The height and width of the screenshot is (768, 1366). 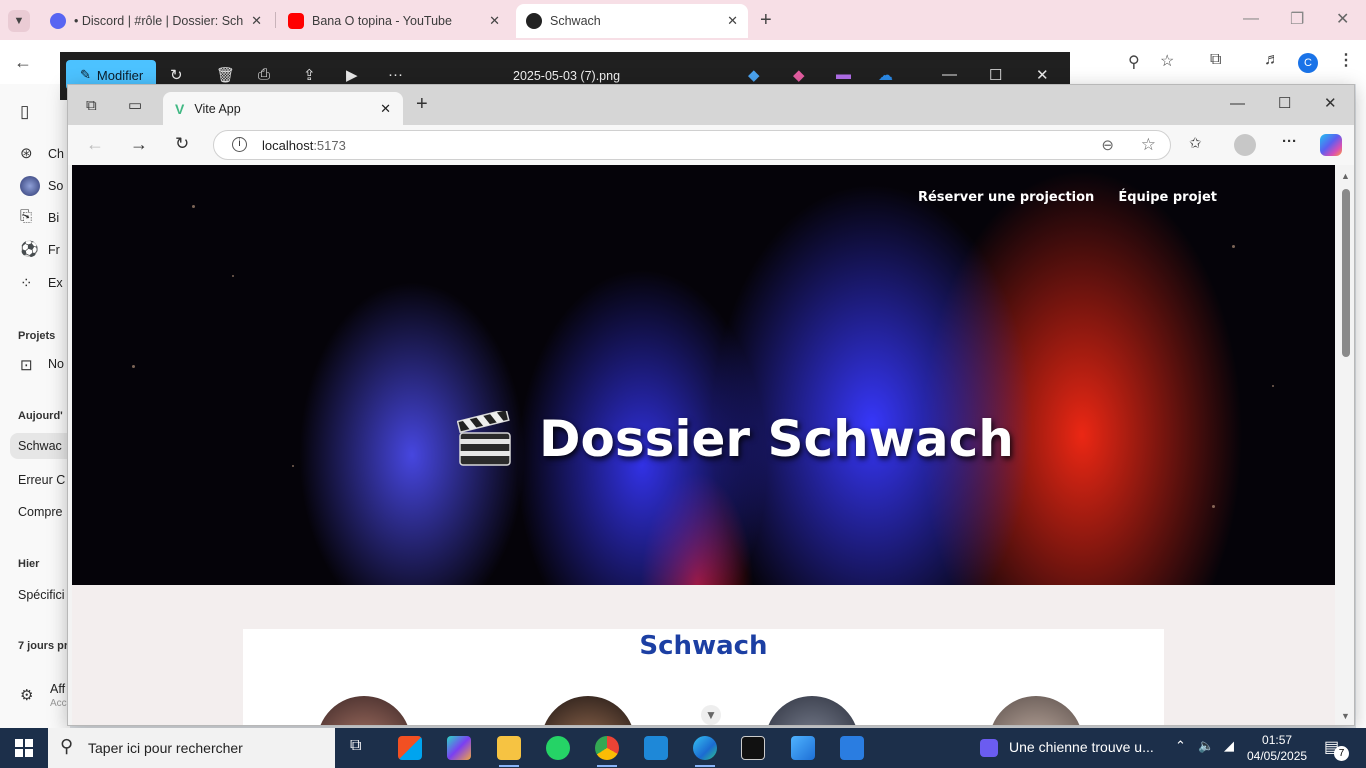 What do you see at coordinates (509, 751) in the screenshot?
I see `file-explorer-icon` at bounding box center [509, 751].